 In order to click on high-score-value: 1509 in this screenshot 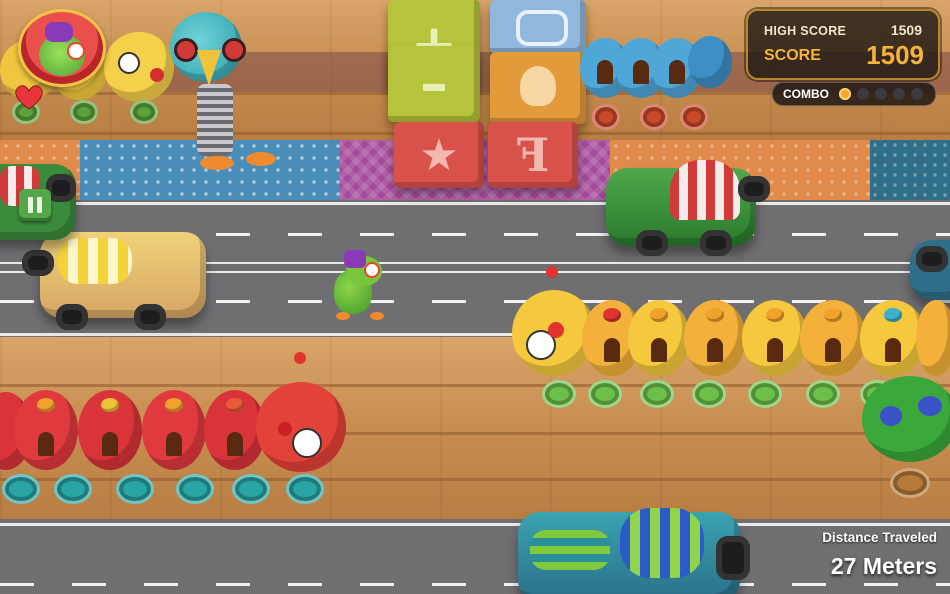, I will do `click(906, 30)`.